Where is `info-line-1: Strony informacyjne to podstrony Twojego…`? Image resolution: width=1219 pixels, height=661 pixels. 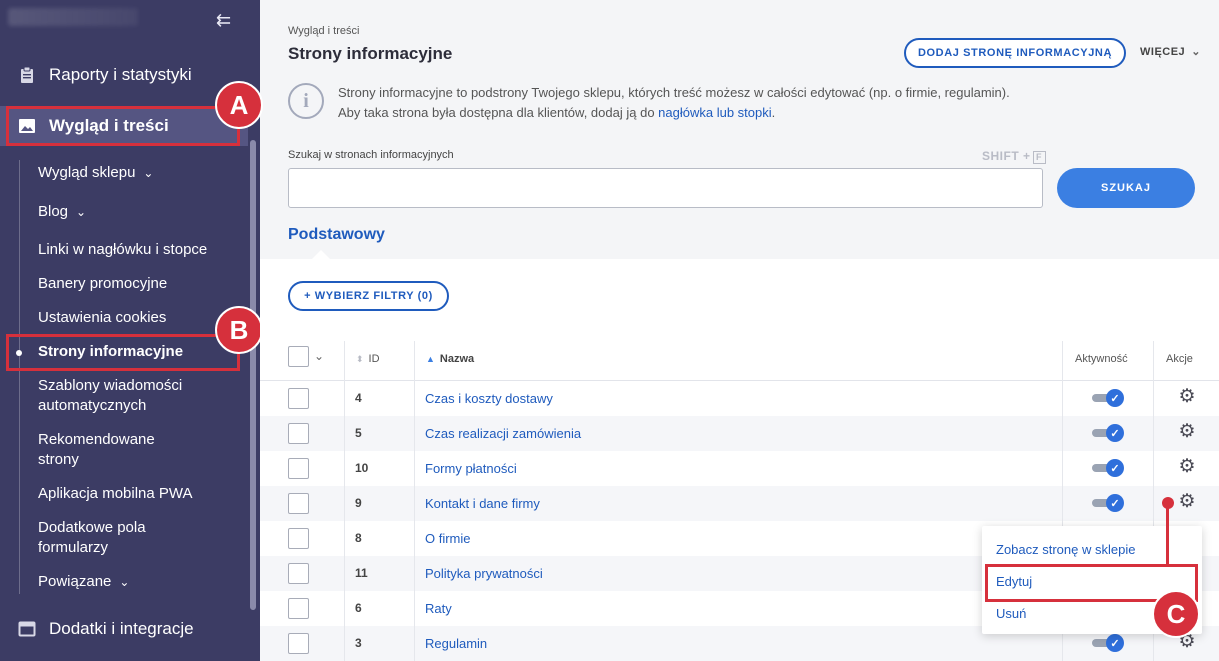
info-line-1: Strony informacyjne to podstrony Twojego… is located at coordinates (674, 92).